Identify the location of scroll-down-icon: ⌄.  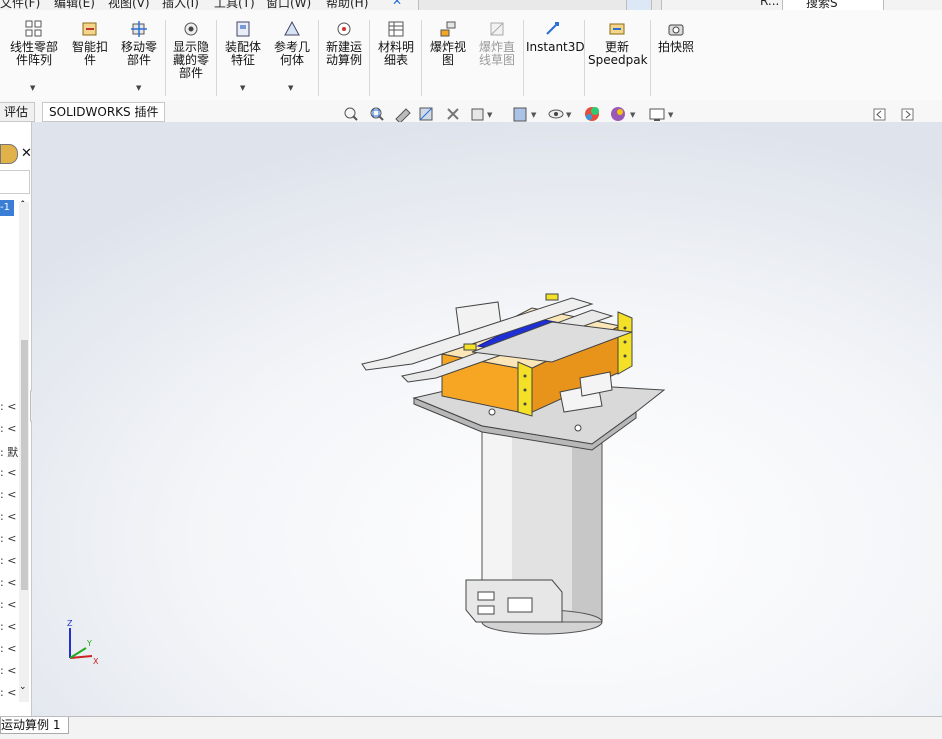
(23, 687).